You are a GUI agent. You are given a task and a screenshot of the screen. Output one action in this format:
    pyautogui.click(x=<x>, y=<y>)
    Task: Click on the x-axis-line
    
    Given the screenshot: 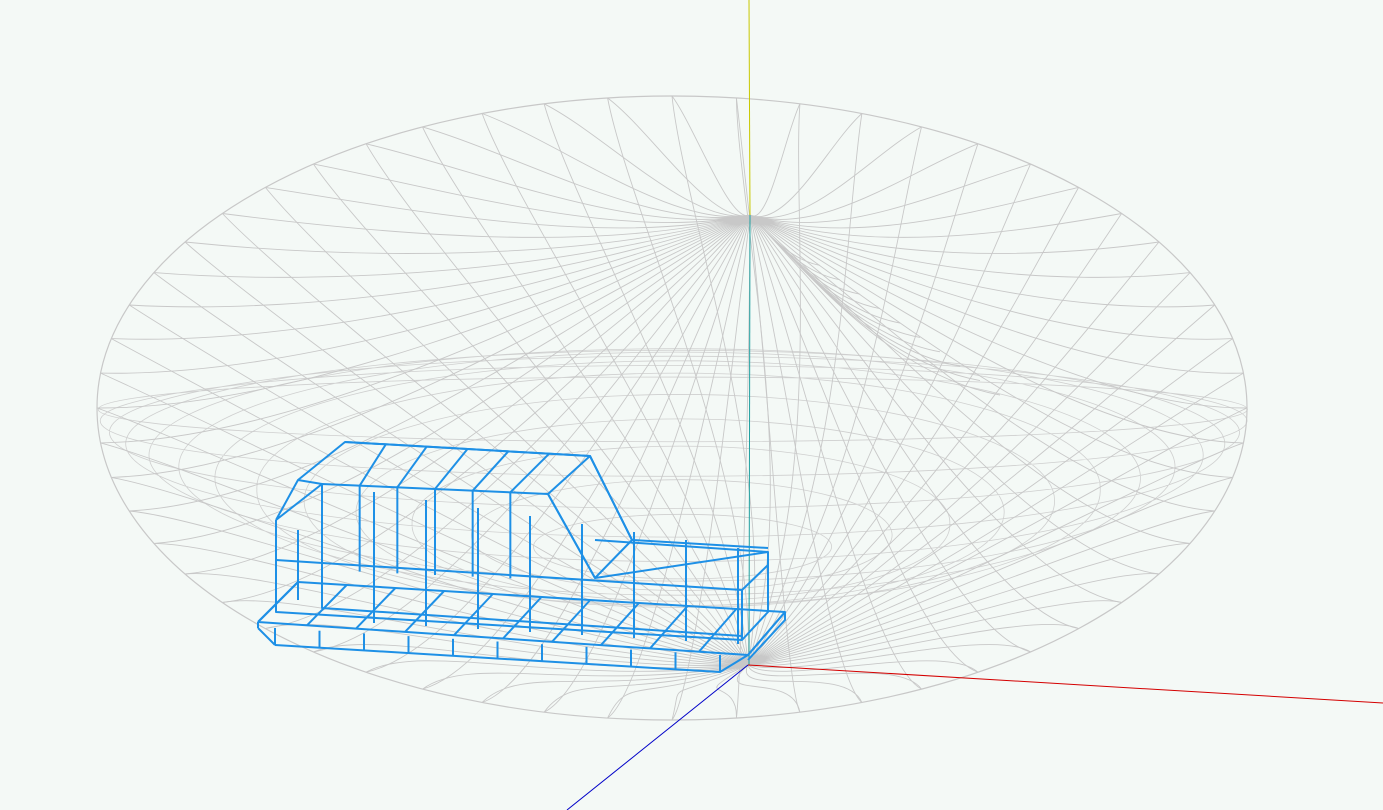 What is the action you would take?
    pyautogui.click(x=1065, y=684)
    